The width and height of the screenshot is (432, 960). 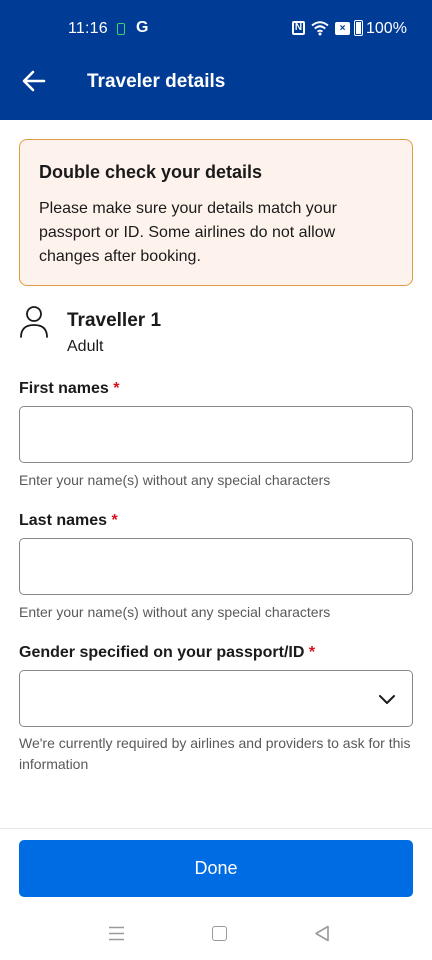 I want to click on chevron-down-icon, so click(x=387, y=699).